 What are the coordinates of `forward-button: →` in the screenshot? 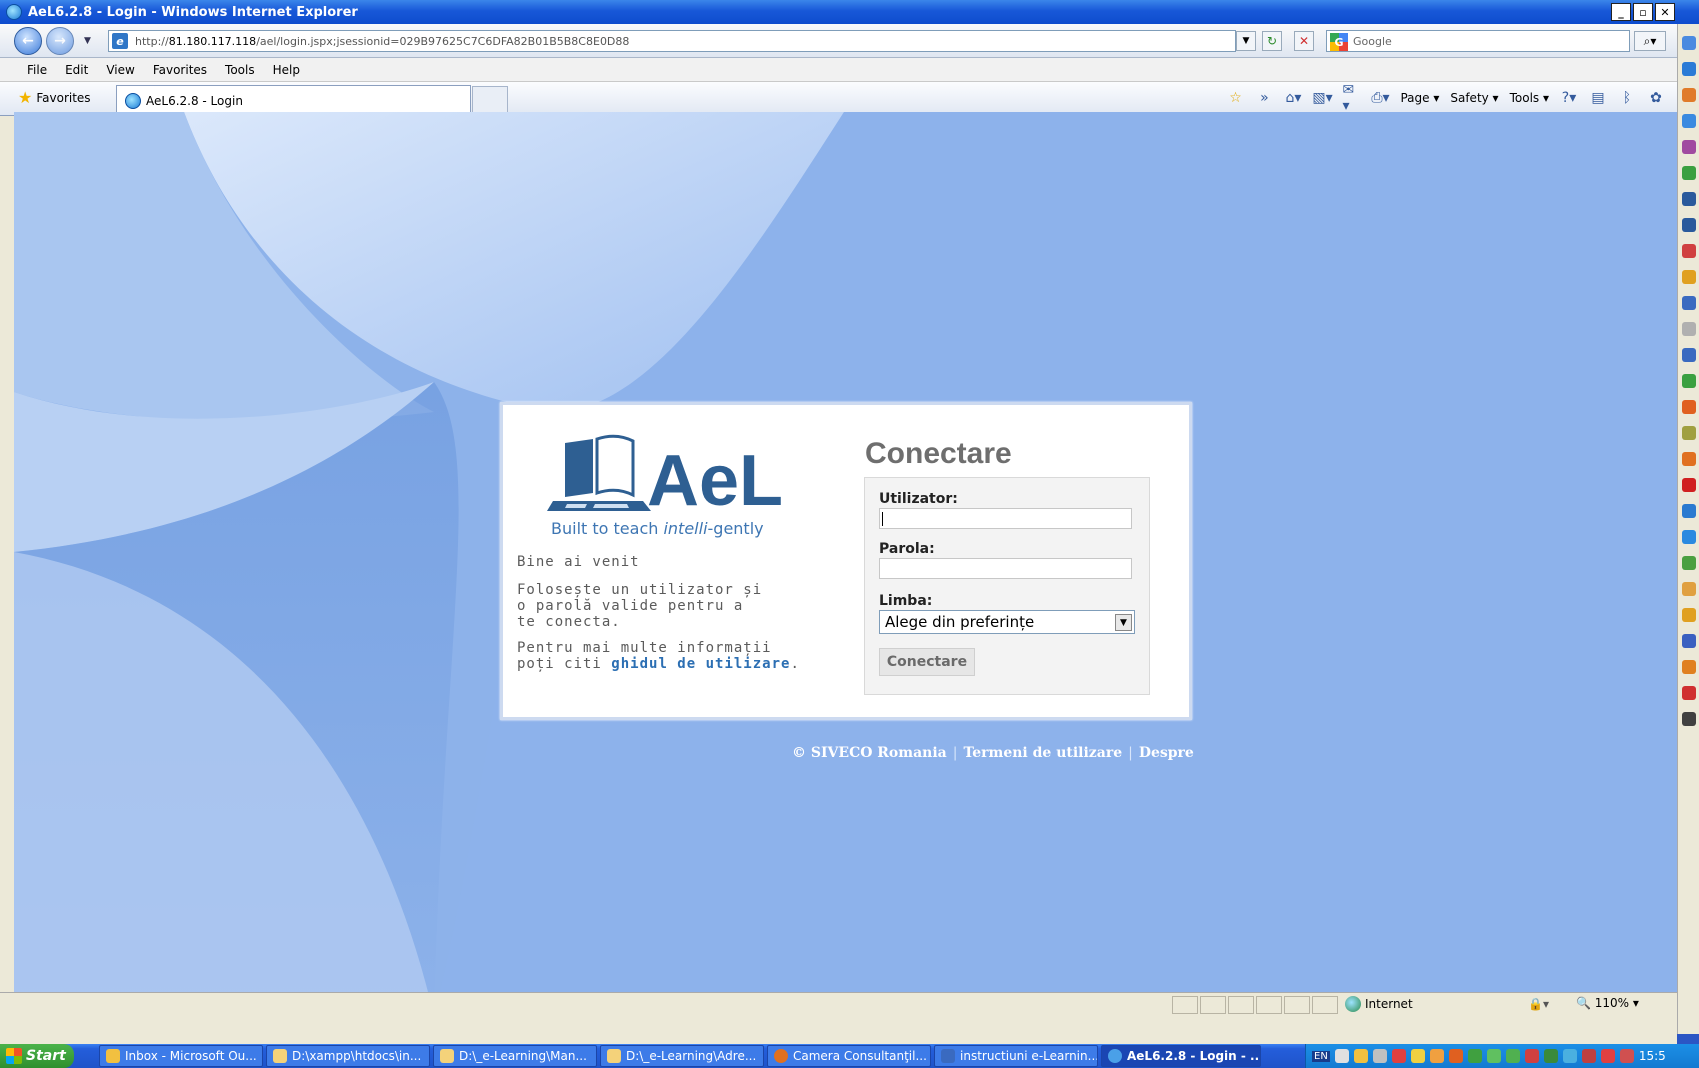 It's located at (60, 41).